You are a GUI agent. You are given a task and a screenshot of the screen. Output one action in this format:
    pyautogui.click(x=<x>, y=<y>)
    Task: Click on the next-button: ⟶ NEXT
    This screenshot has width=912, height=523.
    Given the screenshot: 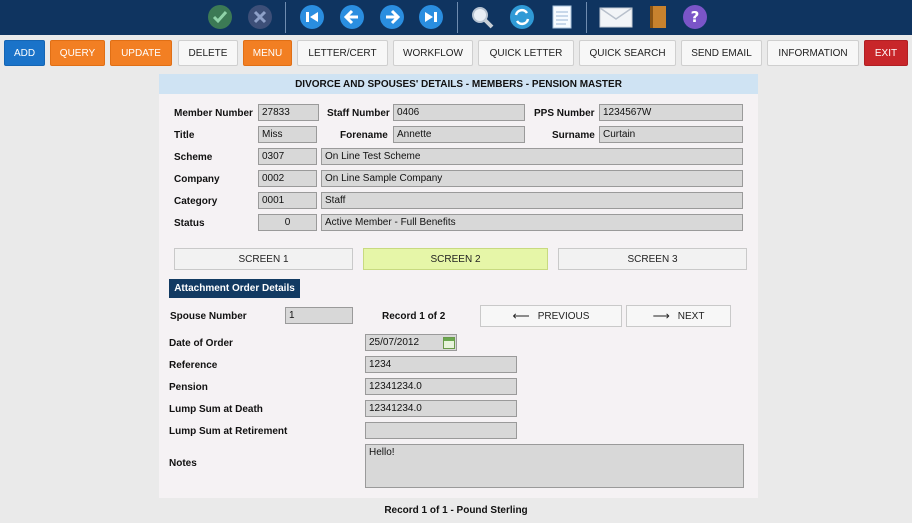 What is the action you would take?
    pyautogui.click(x=678, y=316)
    